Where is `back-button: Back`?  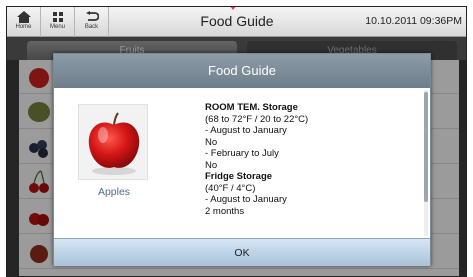 back-button: Back is located at coordinates (92, 22).